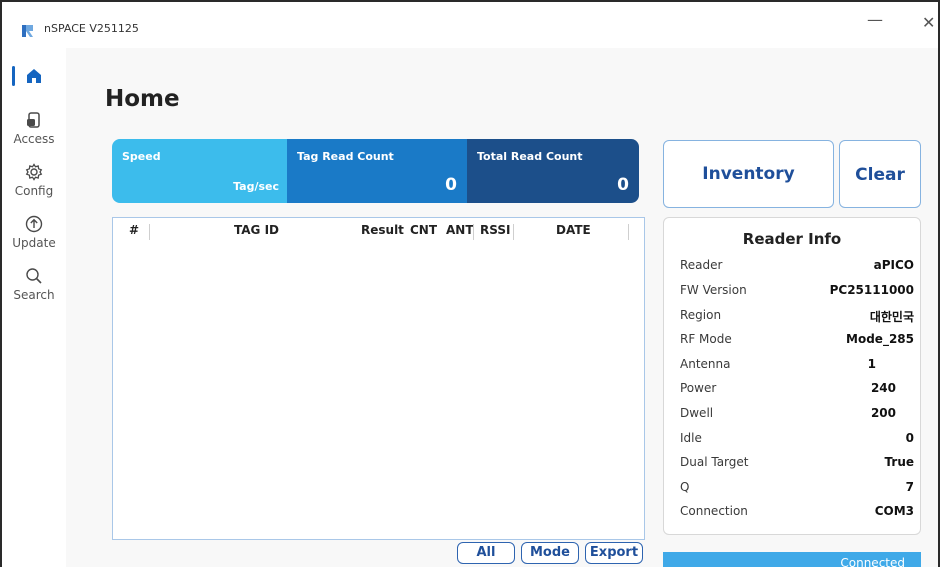  I want to click on page-title: Home, so click(142, 99).